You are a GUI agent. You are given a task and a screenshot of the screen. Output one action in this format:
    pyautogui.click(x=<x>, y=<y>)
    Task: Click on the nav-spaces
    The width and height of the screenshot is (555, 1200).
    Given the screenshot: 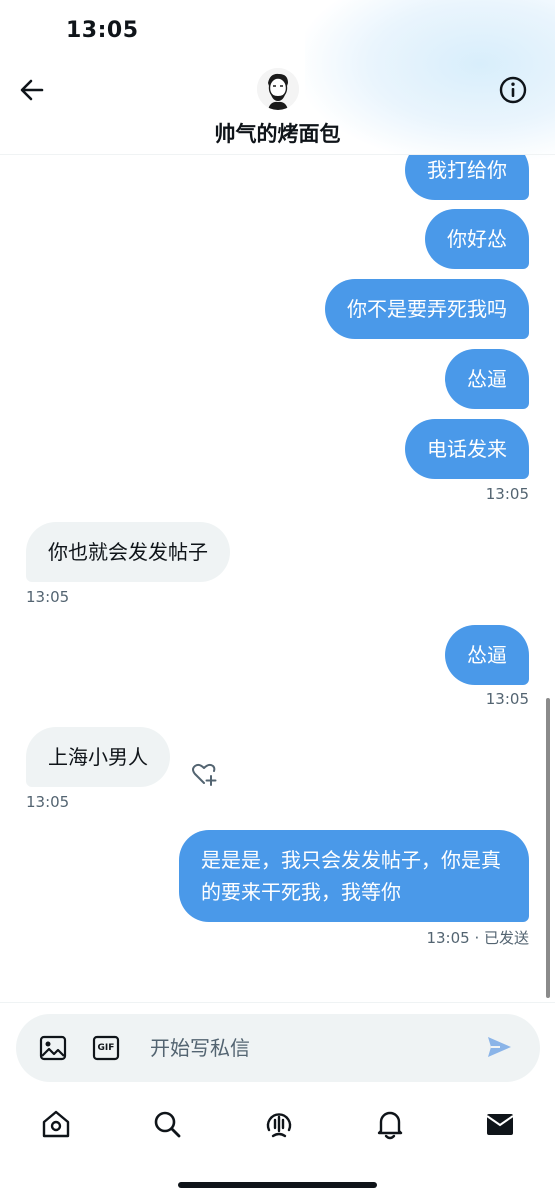 What is the action you would take?
    pyautogui.click(x=279, y=1124)
    